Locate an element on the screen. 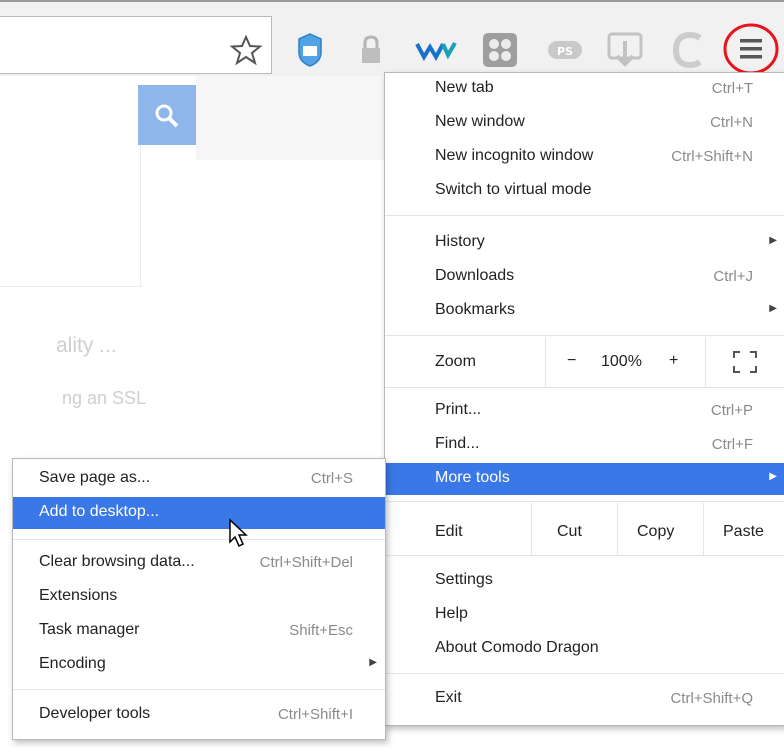 The height and width of the screenshot is (753, 784). menu-item-exit: Exit Ctrl+Shift+Q is located at coordinates (584, 699).